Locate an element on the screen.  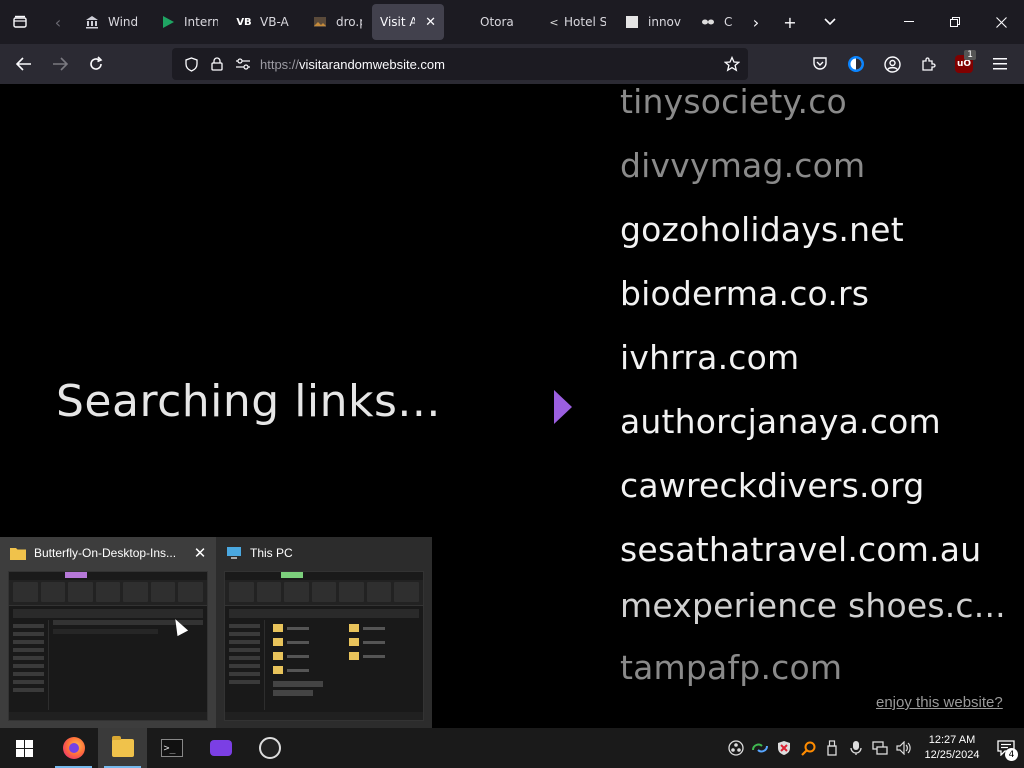
volume-tray-icon is located at coordinates (904, 748).